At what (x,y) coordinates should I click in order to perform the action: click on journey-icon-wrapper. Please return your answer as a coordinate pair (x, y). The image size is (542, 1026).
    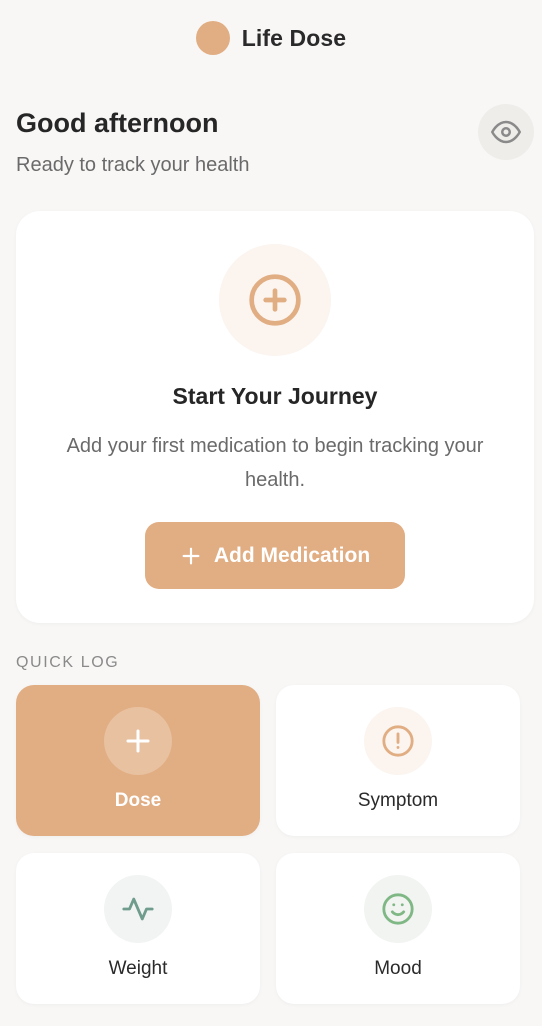
    Looking at the image, I should click on (275, 300).